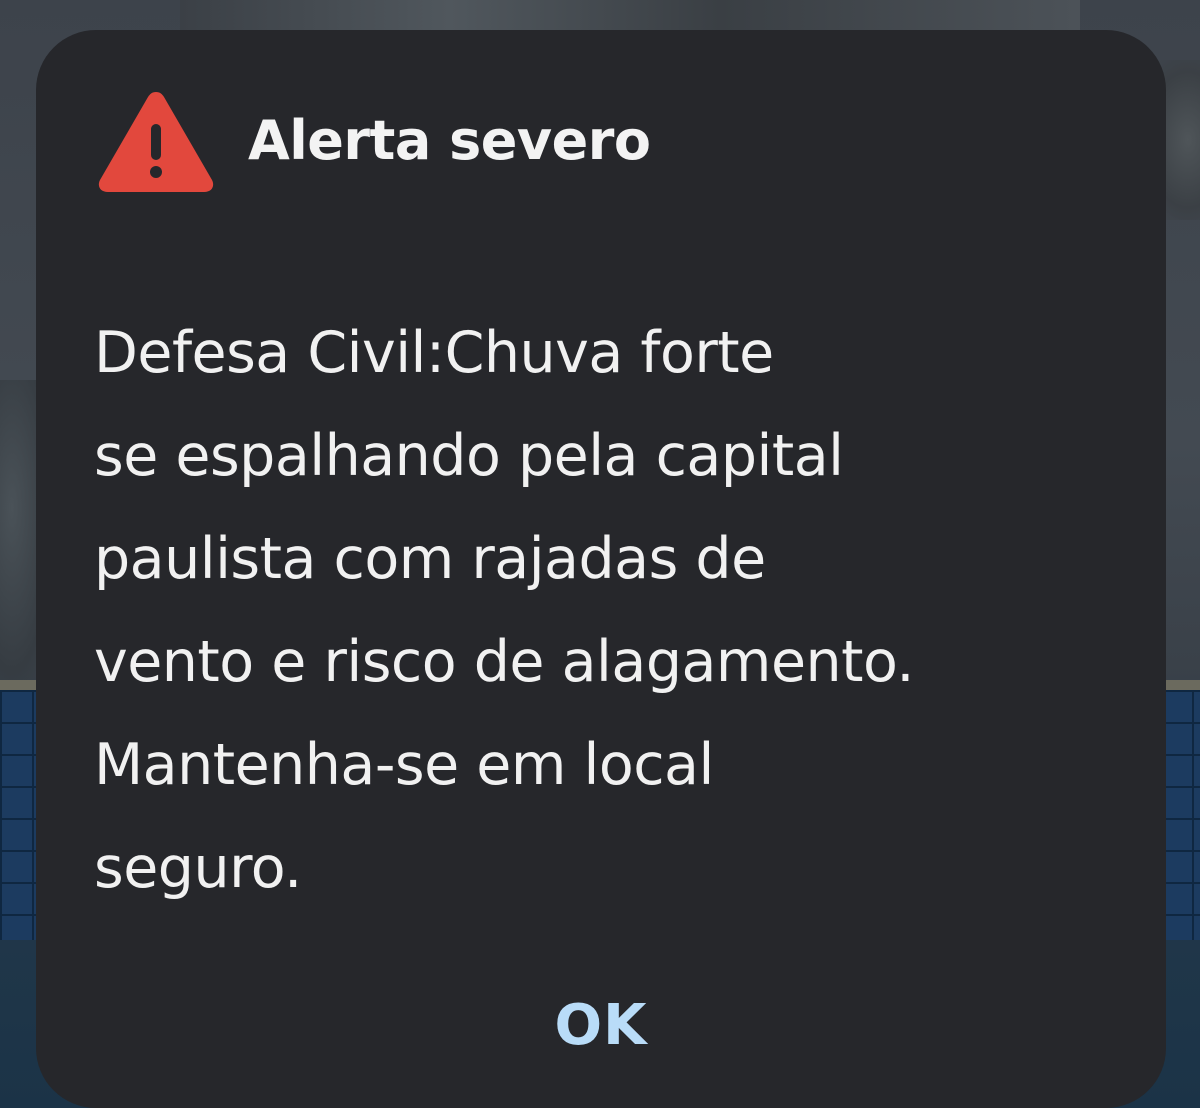 The image size is (1200, 1108). Describe the element at coordinates (601, 1025) in the screenshot. I see `ok-button: OK` at that location.